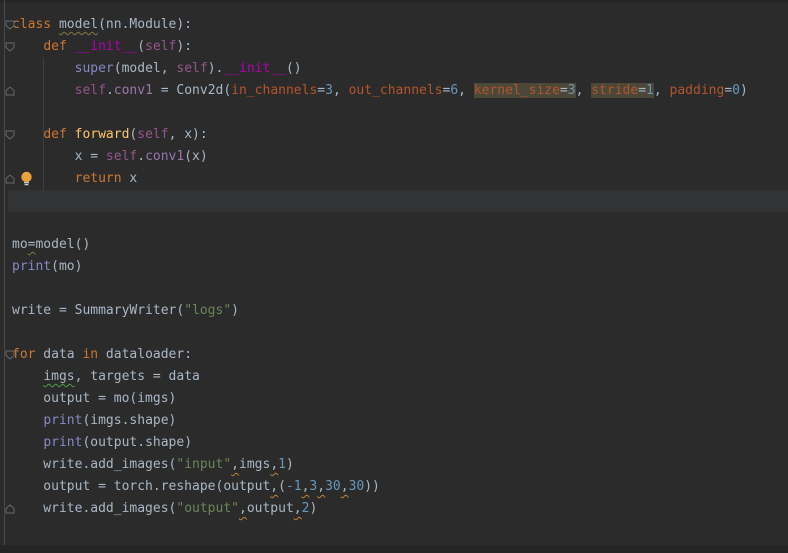 The width and height of the screenshot is (788, 553). What do you see at coordinates (26, 178) in the screenshot?
I see `lightbulb-icon` at bounding box center [26, 178].